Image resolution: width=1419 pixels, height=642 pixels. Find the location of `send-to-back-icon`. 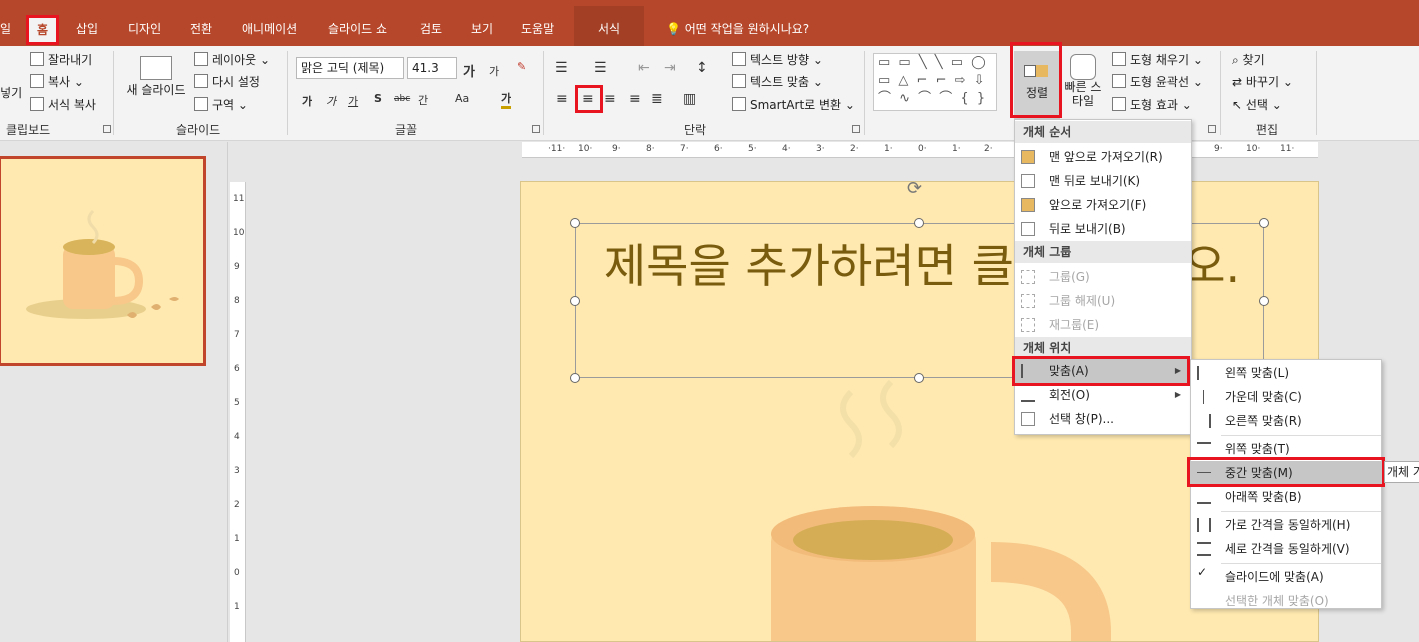

send-to-back-icon is located at coordinates (1028, 181).